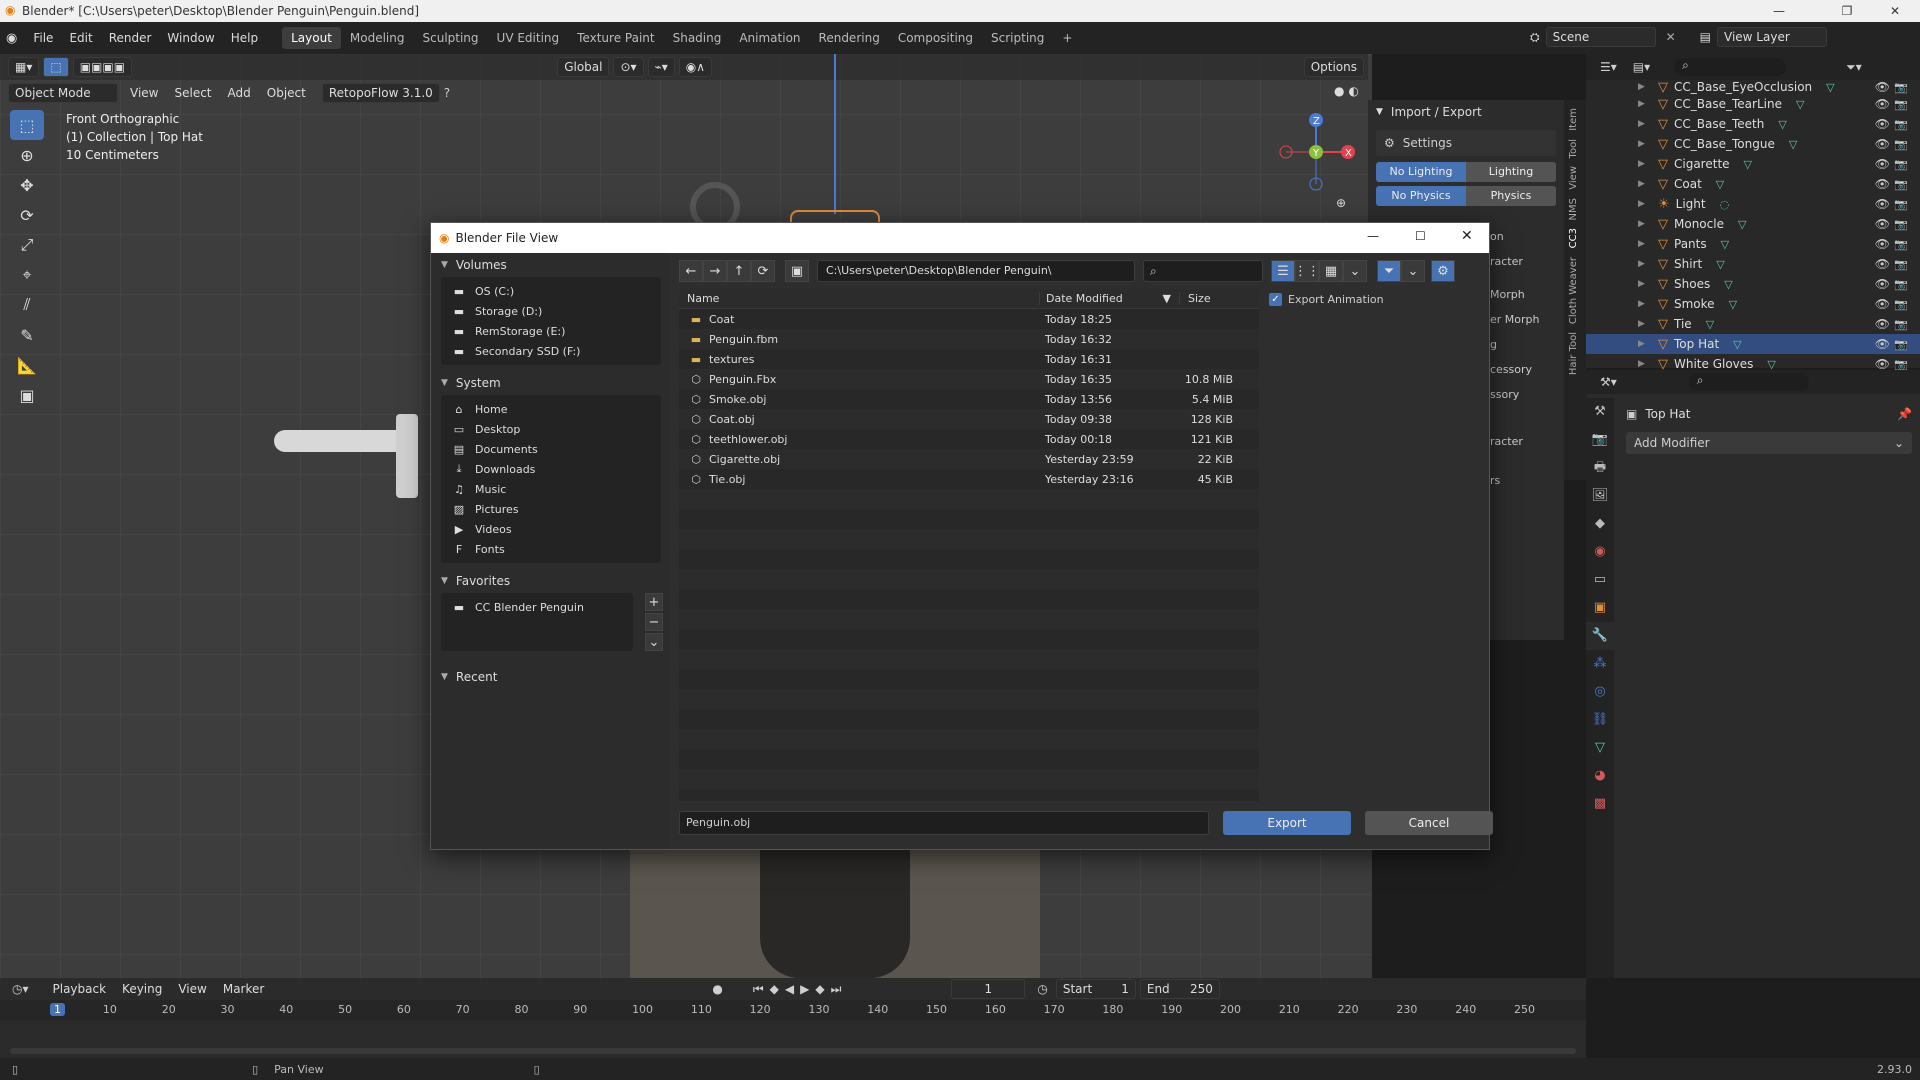 The width and height of the screenshot is (1920, 1080). I want to click on dialog-minimize-icon: —, so click(1373, 236).